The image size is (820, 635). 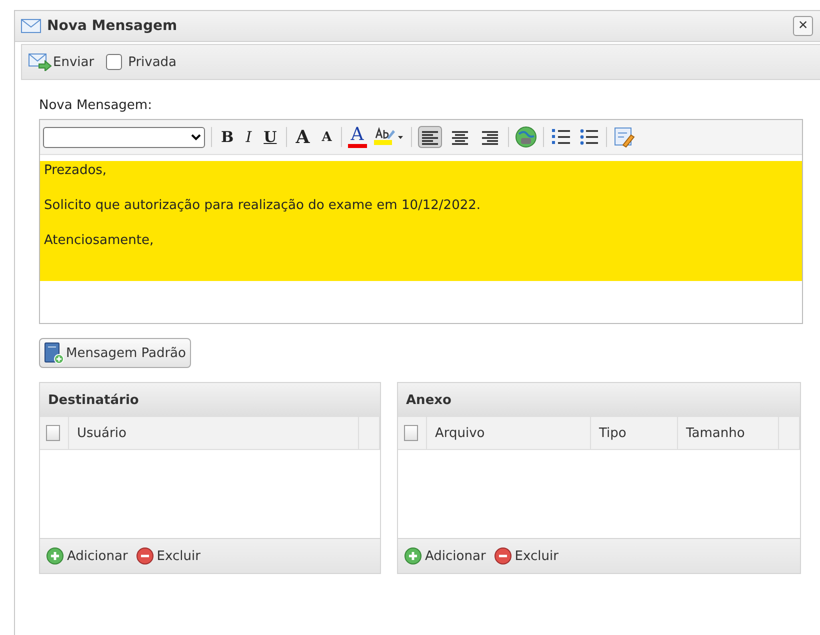 What do you see at coordinates (227, 137) in the screenshot?
I see `bold-button: B` at bounding box center [227, 137].